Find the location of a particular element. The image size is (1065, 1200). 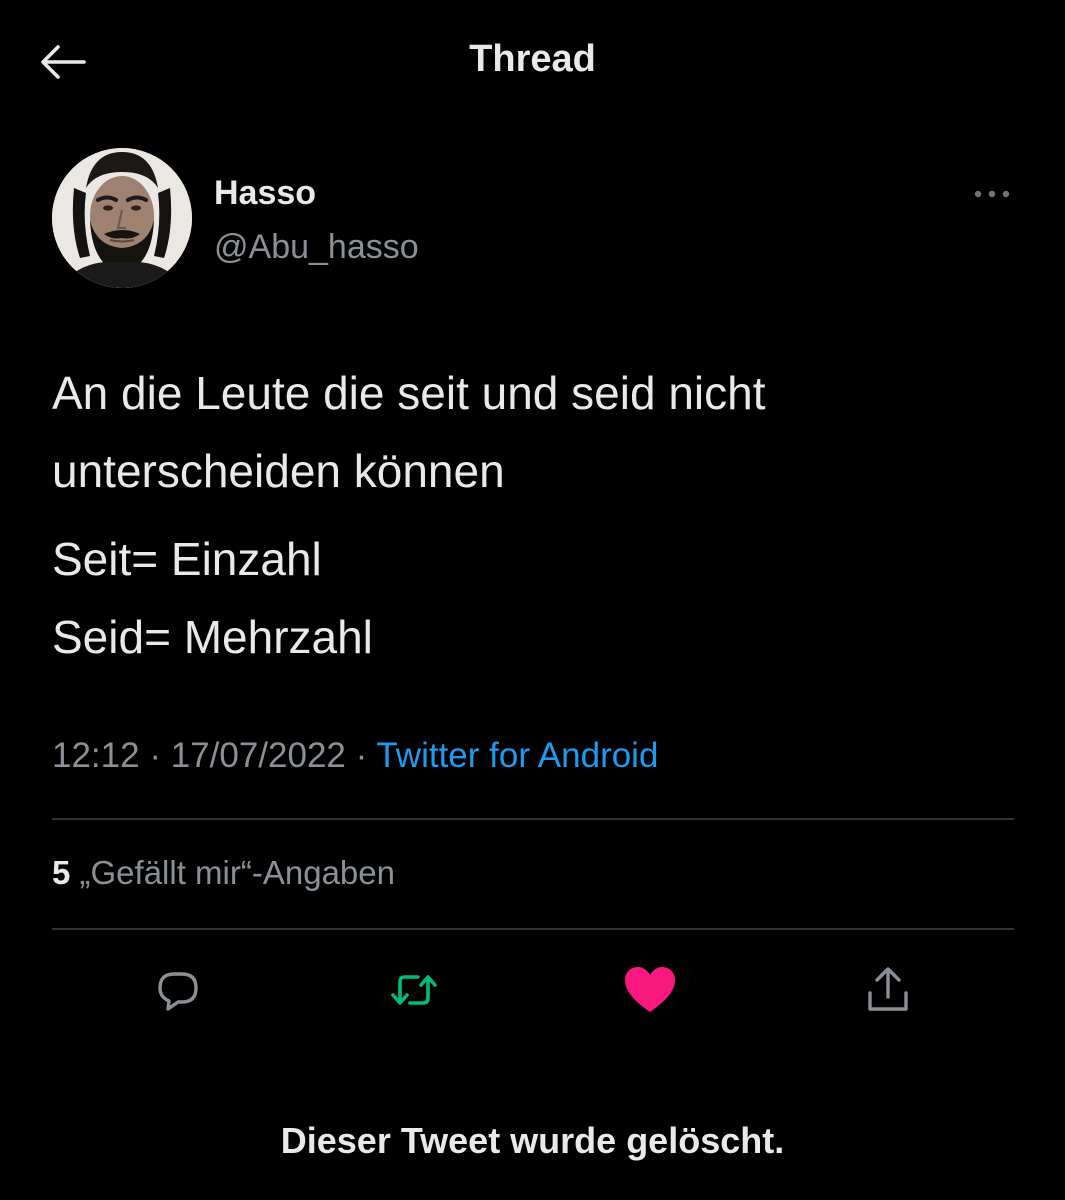

heart-icon is located at coordinates (650, 989).